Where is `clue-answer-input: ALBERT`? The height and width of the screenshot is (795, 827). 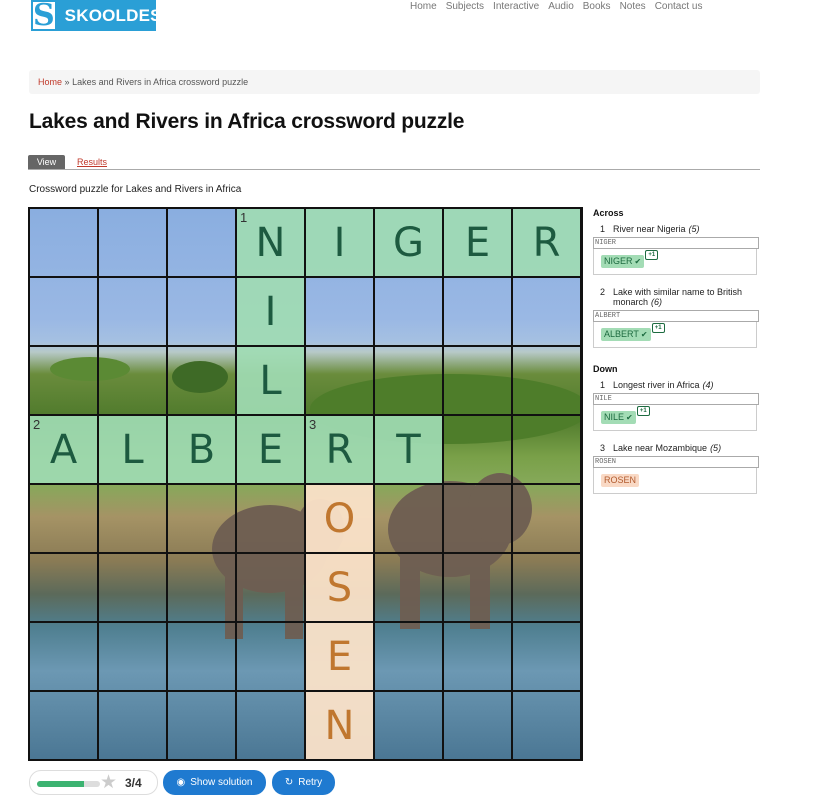 clue-answer-input: ALBERT is located at coordinates (676, 316).